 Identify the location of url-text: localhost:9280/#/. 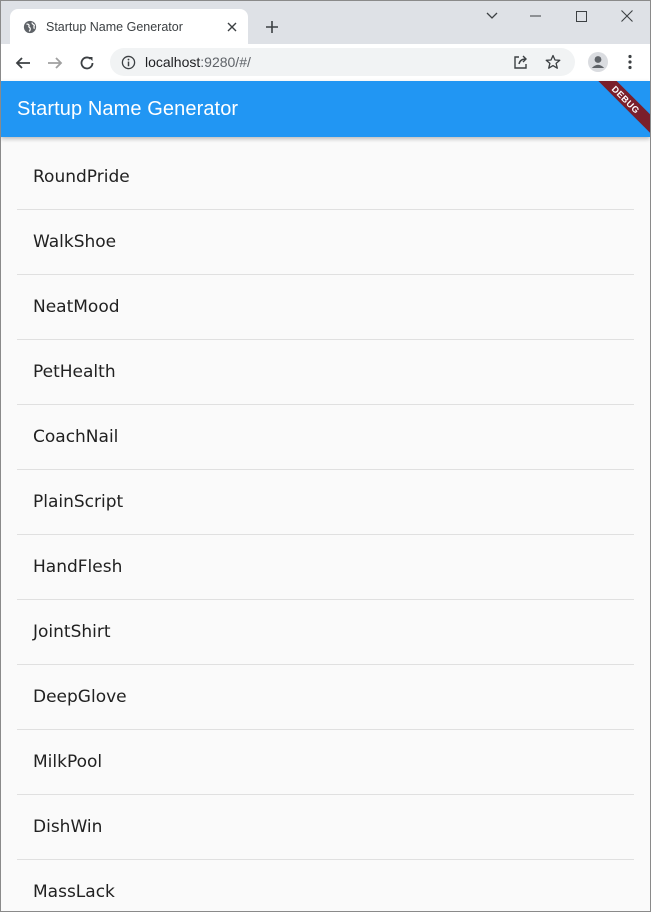
(198, 62).